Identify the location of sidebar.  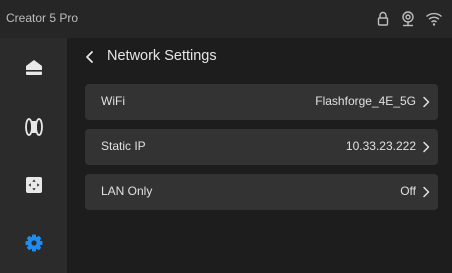
(33, 155).